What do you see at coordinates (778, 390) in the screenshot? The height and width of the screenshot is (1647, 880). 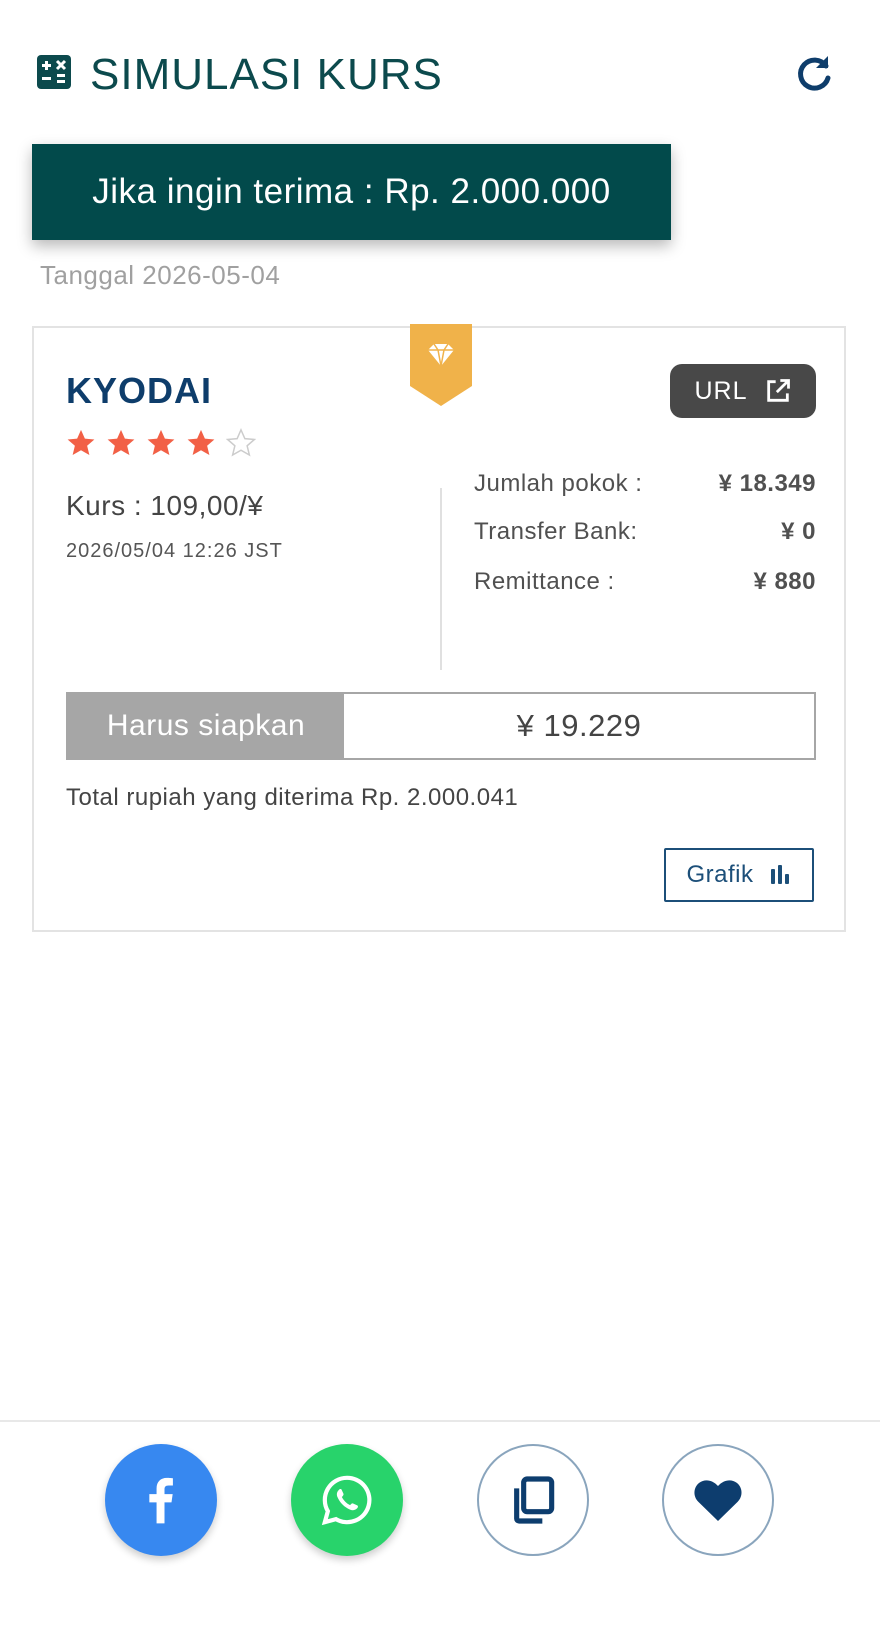 I see `external-link-icon` at bounding box center [778, 390].